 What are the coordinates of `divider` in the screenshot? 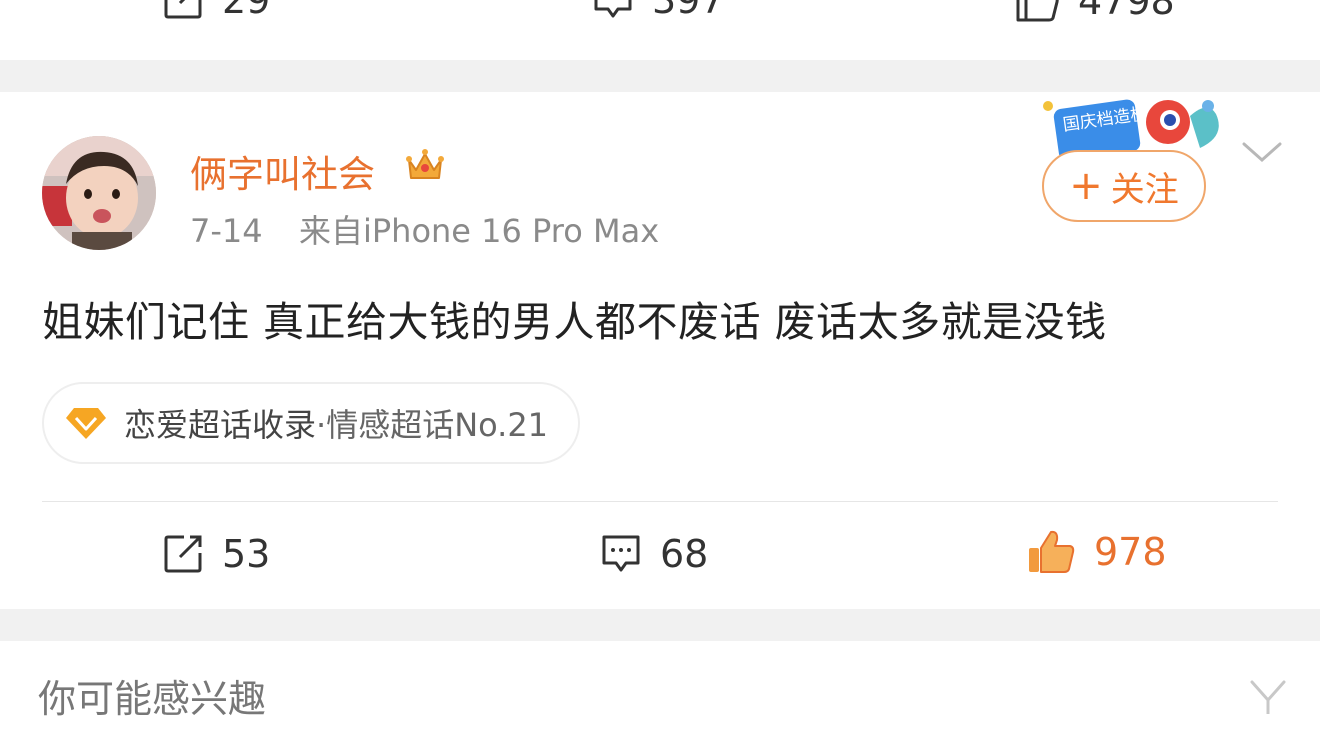 It's located at (660, 501).